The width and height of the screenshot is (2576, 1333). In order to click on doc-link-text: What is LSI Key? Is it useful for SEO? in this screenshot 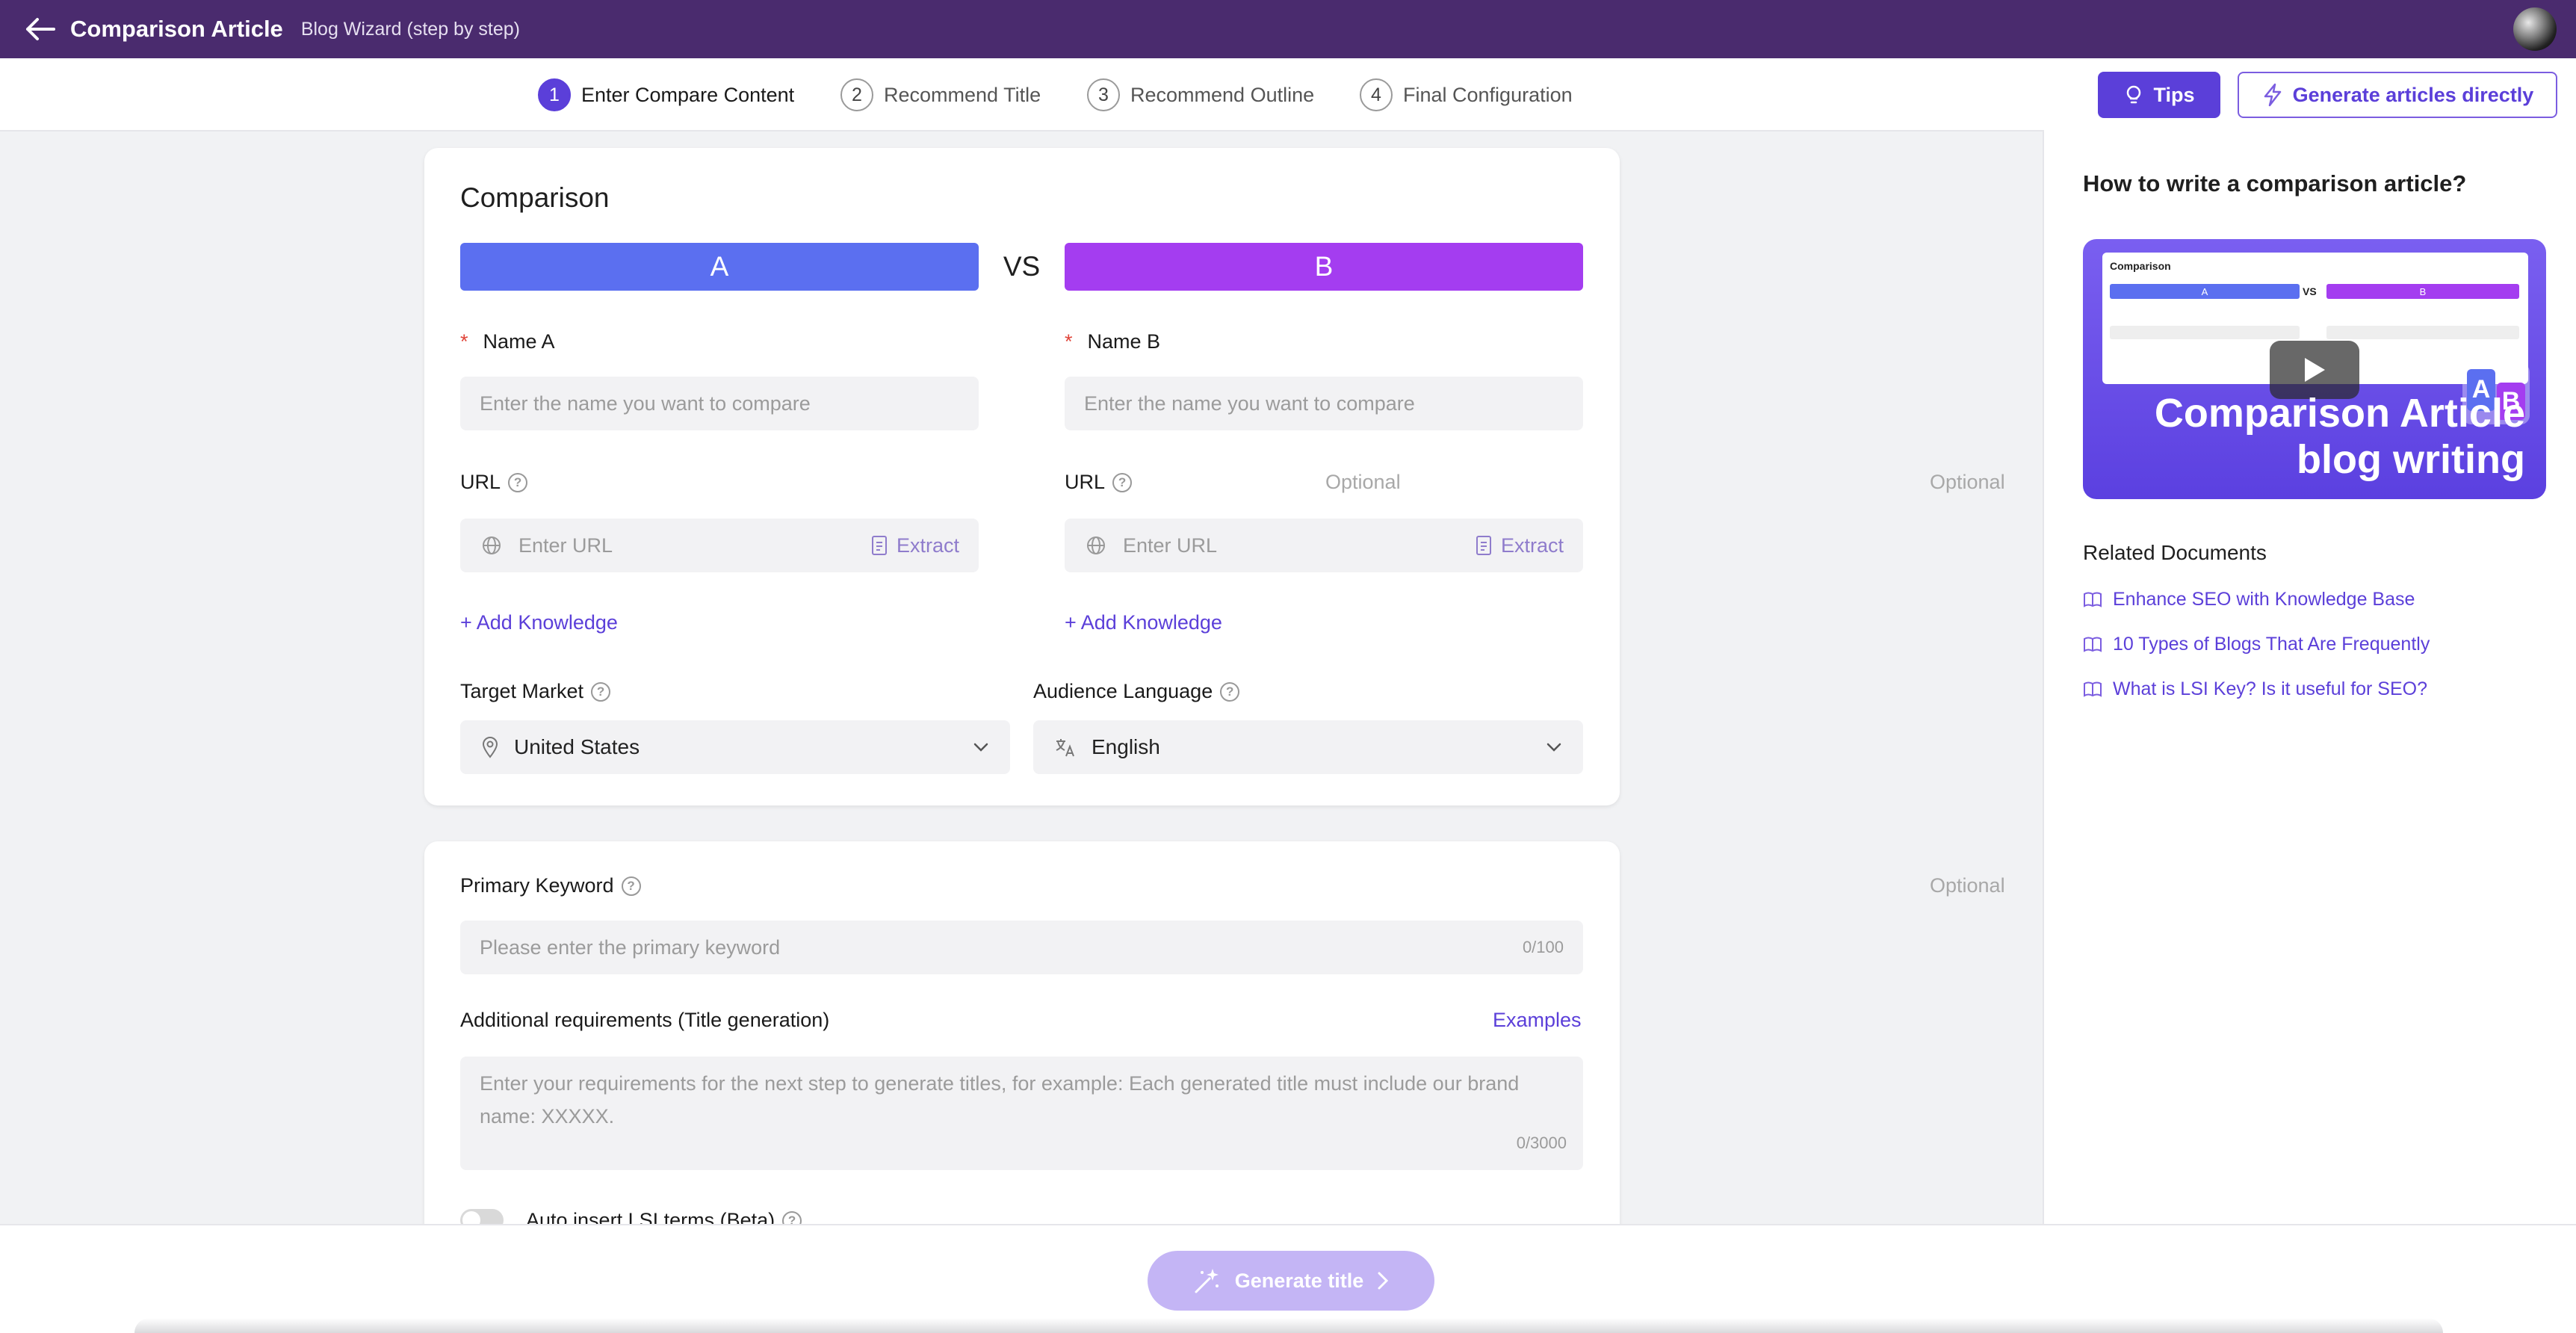, I will do `click(2270, 688)`.